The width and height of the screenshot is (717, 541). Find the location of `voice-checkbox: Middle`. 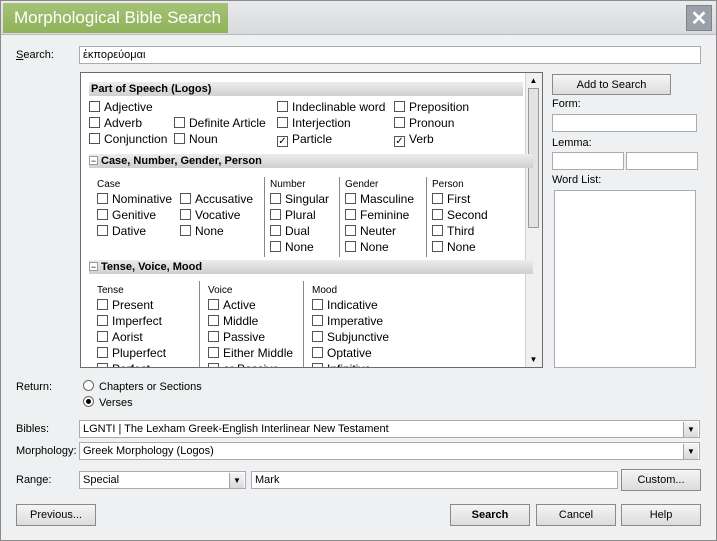

voice-checkbox: Middle is located at coordinates (233, 321).